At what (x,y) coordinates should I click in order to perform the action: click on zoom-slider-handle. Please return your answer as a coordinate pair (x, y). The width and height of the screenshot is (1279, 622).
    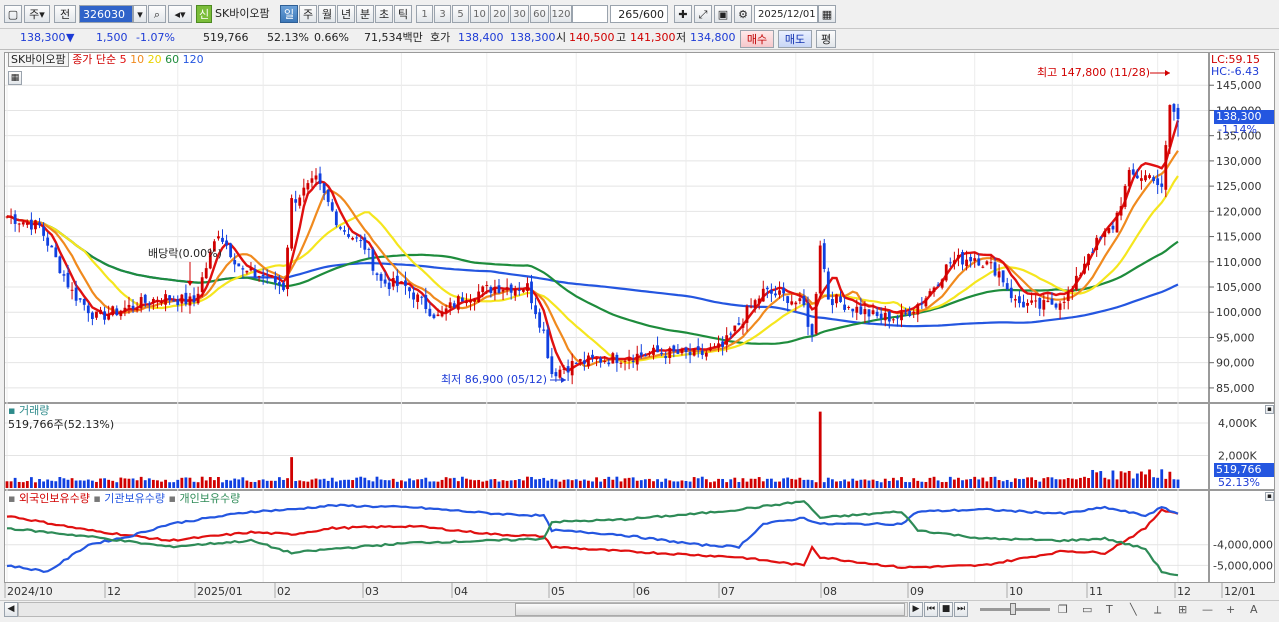
    Looking at the image, I should click on (1013, 609).